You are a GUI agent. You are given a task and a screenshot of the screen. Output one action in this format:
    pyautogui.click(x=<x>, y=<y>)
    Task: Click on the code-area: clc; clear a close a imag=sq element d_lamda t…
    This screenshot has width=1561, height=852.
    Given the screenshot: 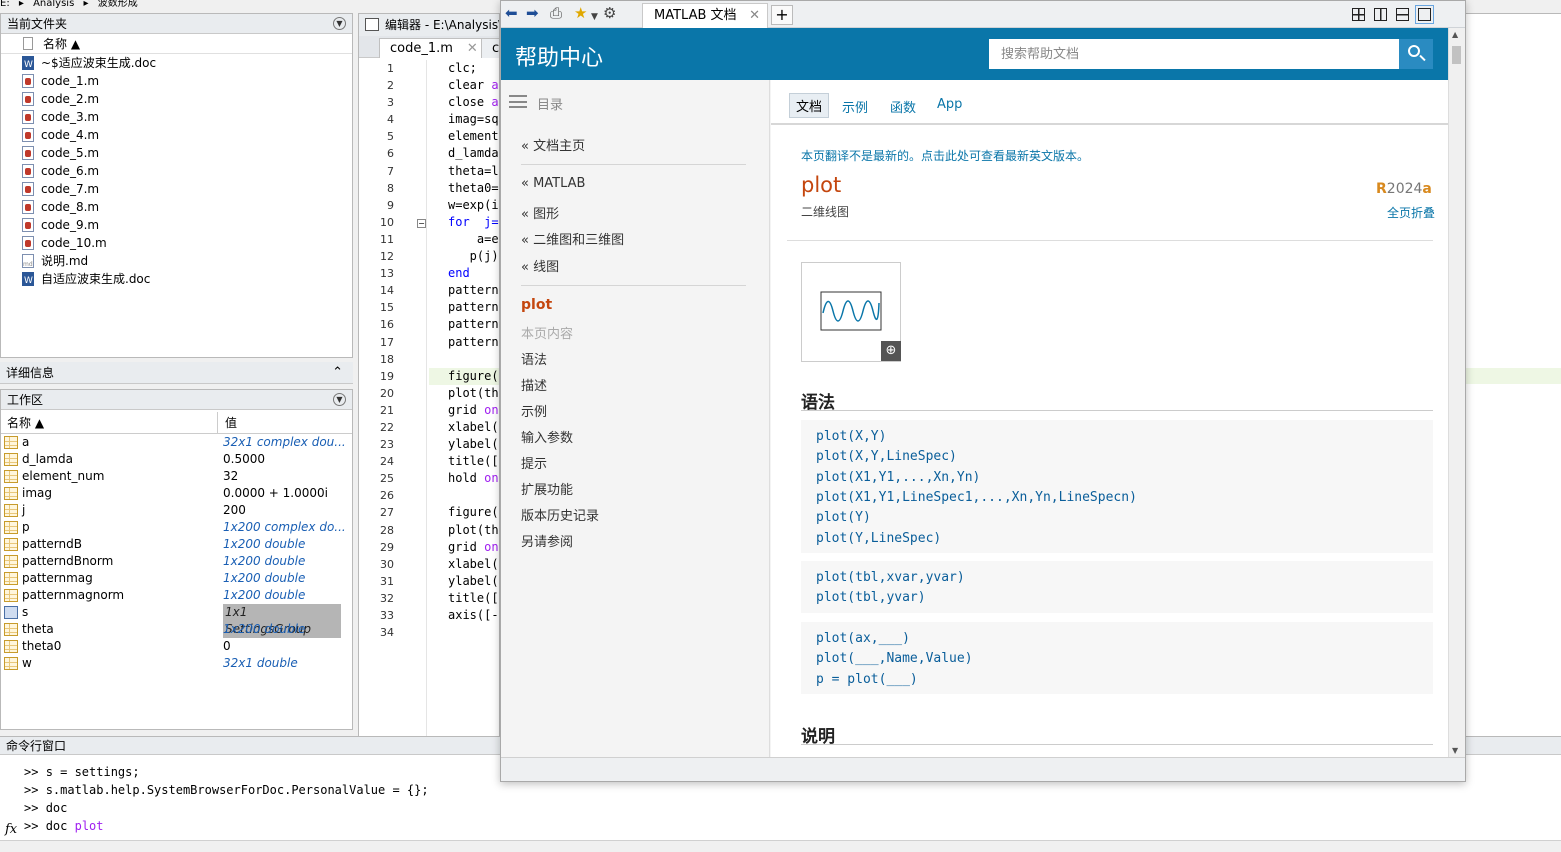 What is the action you would take?
    pyautogui.click(x=464, y=399)
    